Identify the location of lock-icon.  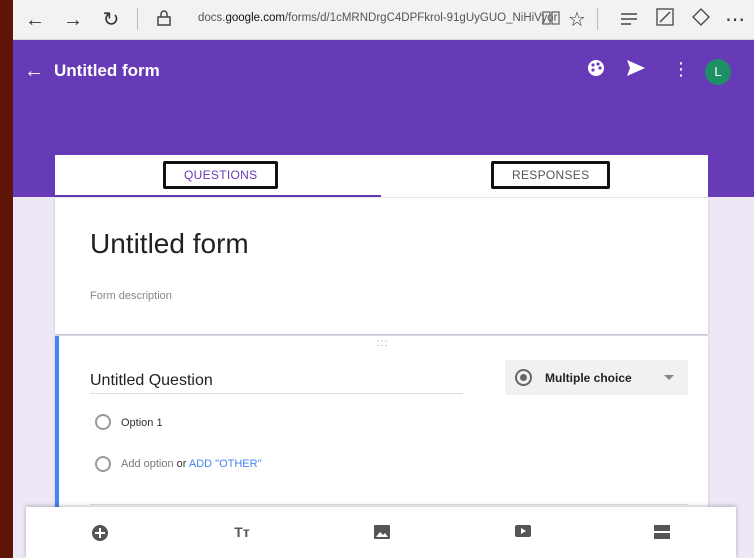
(164, 20).